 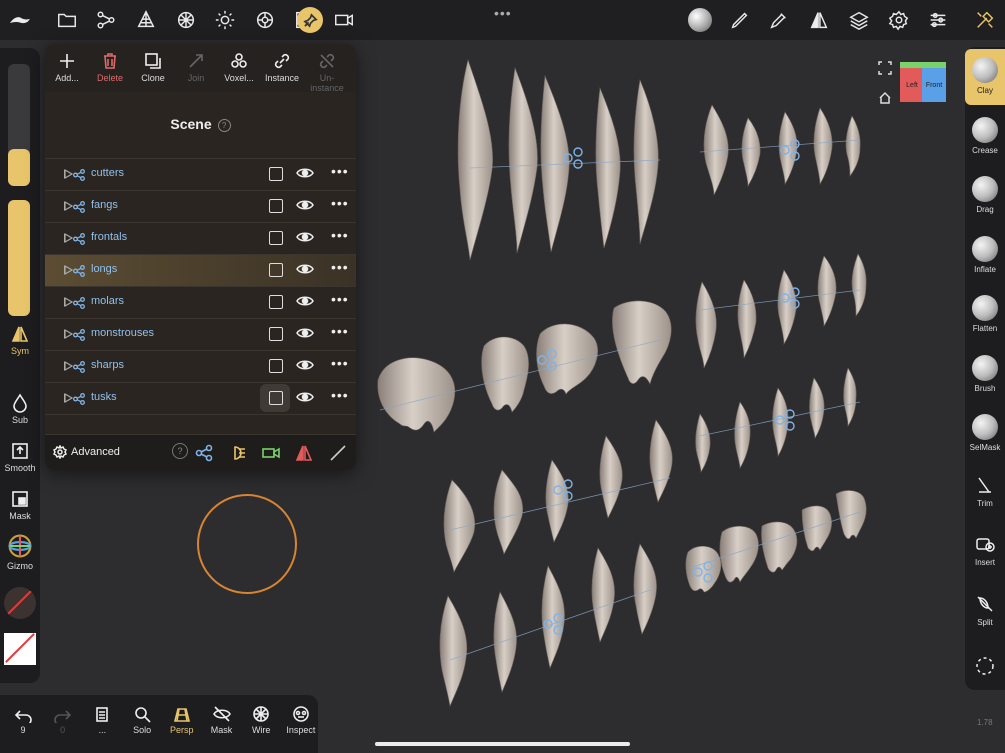 I want to click on footer-help-icon: ?, so click(x=180, y=451).